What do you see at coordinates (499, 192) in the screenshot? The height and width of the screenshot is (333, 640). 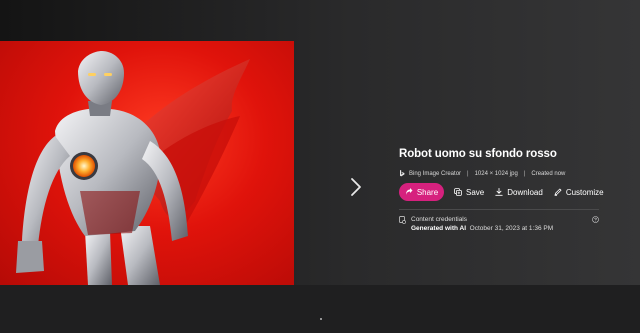 I see `download-icon` at bounding box center [499, 192].